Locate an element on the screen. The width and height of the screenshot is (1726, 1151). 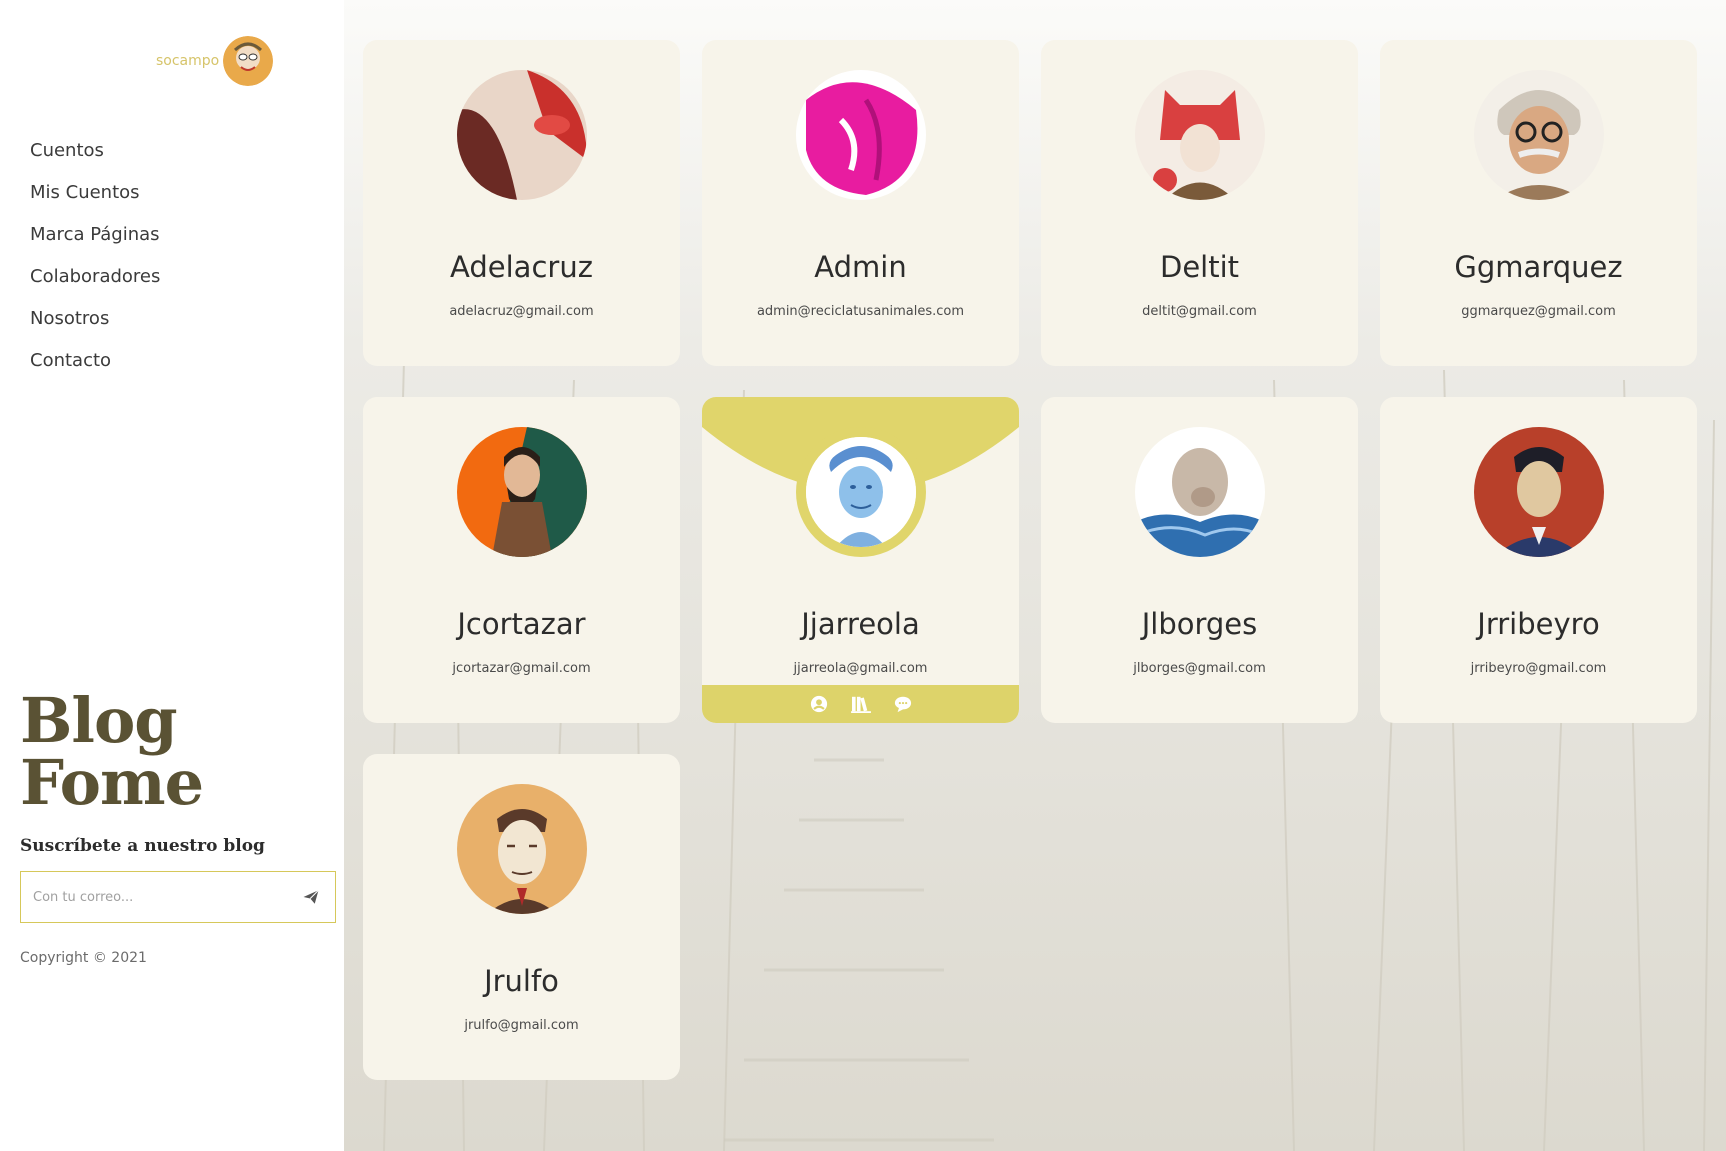
author-name: Ggmarquez is located at coordinates (1538, 267).